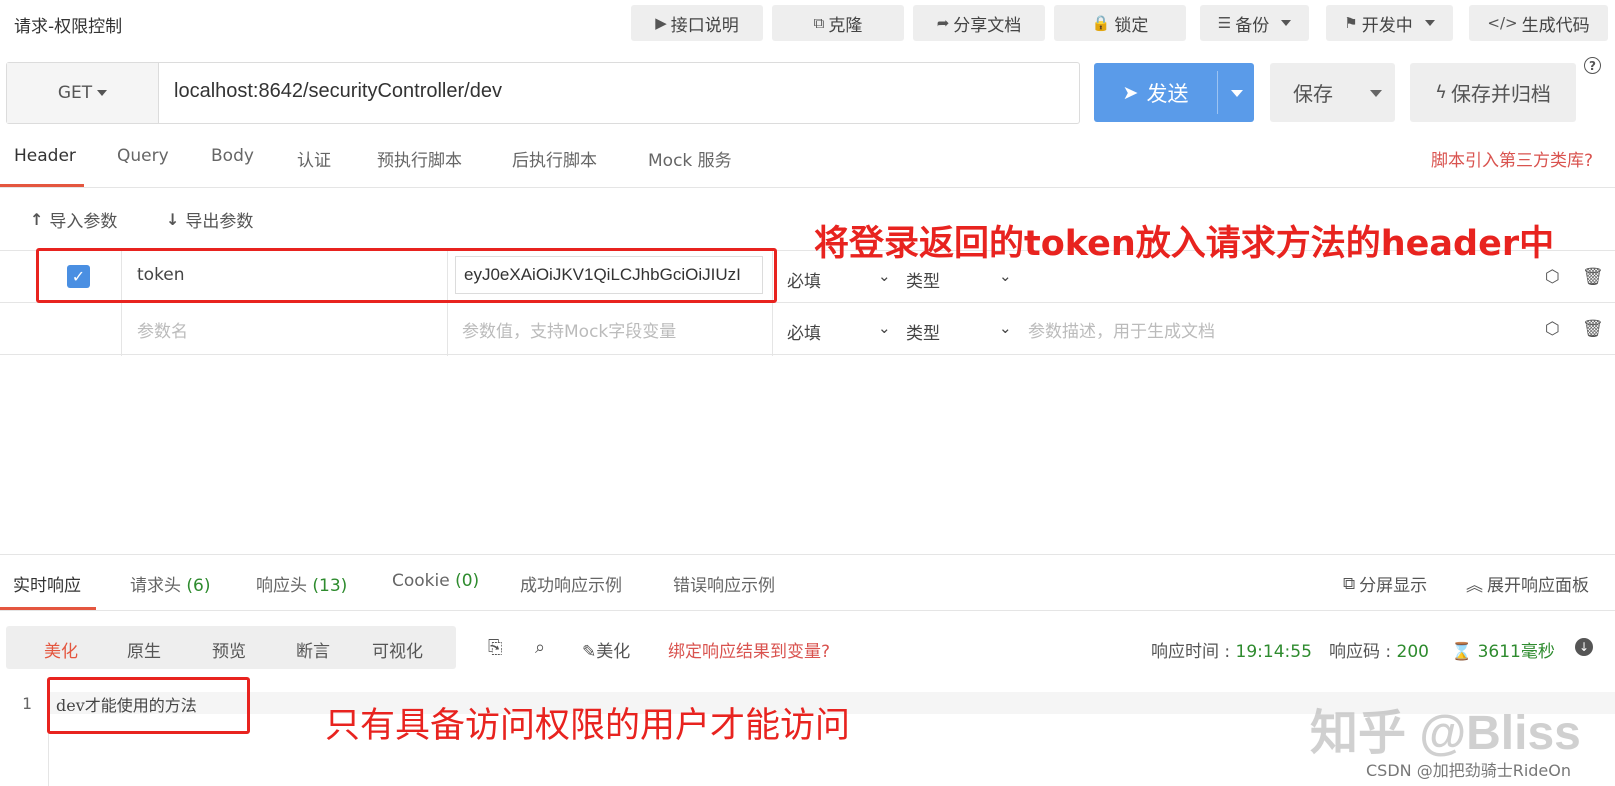 This screenshot has width=1615, height=786. What do you see at coordinates (1131, 25) in the screenshot?
I see `lock-label: 锁定` at bounding box center [1131, 25].